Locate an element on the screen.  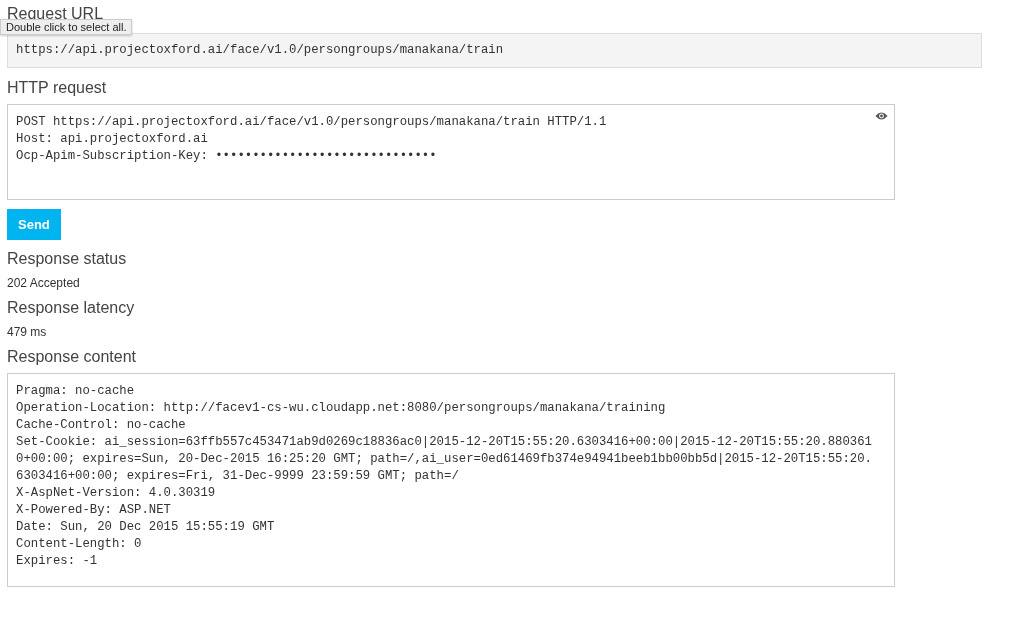
code-line: Expires: -1 is located at coordinates (57, 561).